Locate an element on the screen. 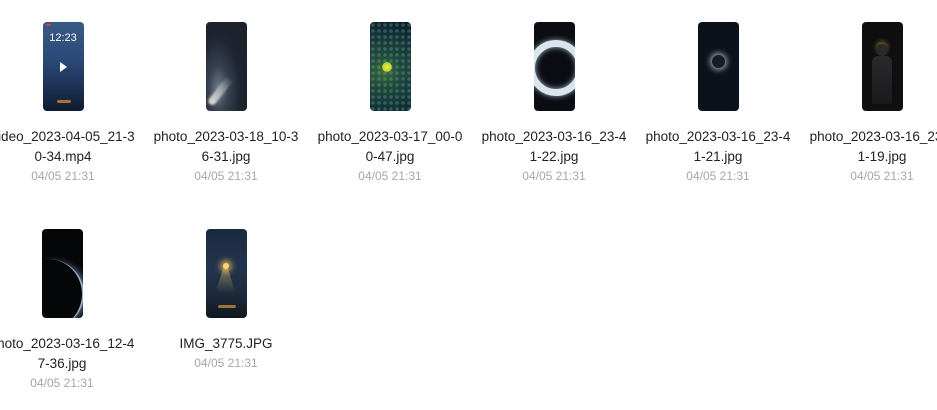 The height and width of the screenshot is (410, 937). file-name: photo_2023-03-18_10-36-31.jpg is located at coordinates (226, 146).